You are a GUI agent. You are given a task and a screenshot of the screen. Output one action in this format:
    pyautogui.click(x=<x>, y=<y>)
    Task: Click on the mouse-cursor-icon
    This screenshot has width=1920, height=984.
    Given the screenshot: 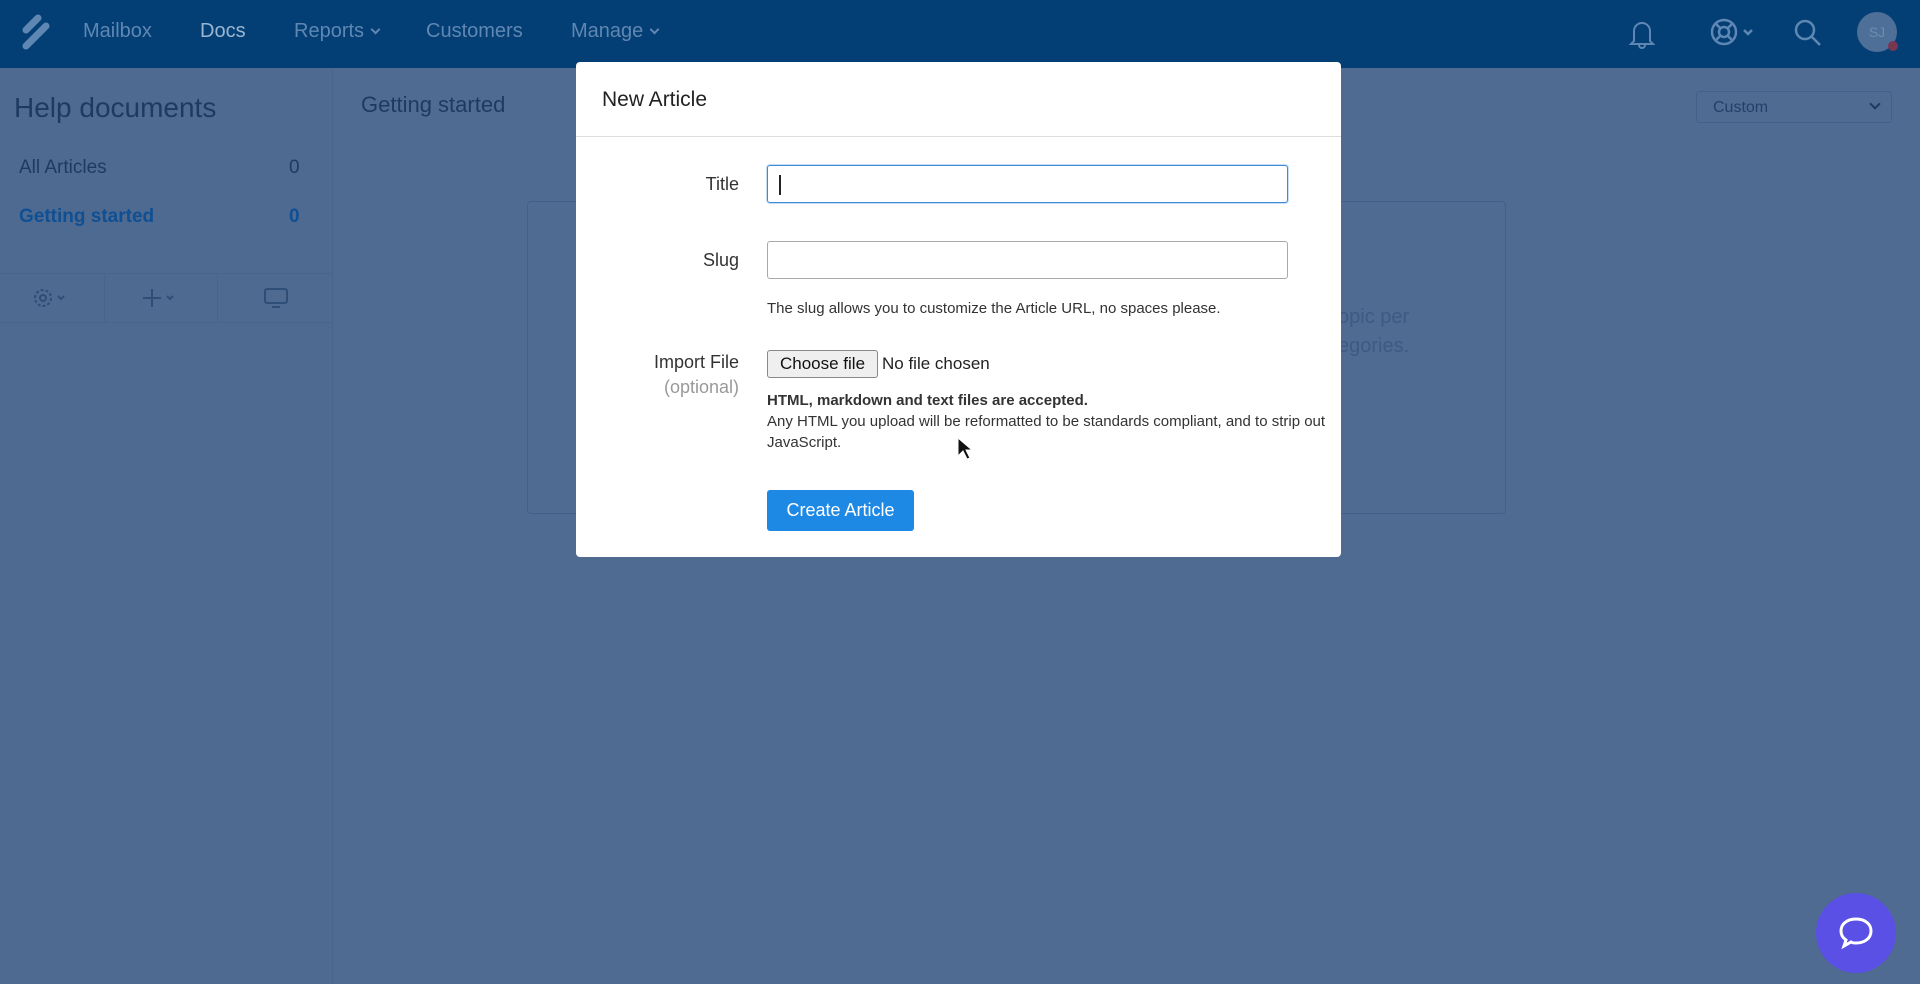 What is the action you would take?
    pyautogui.click(x=965, y=448)
    